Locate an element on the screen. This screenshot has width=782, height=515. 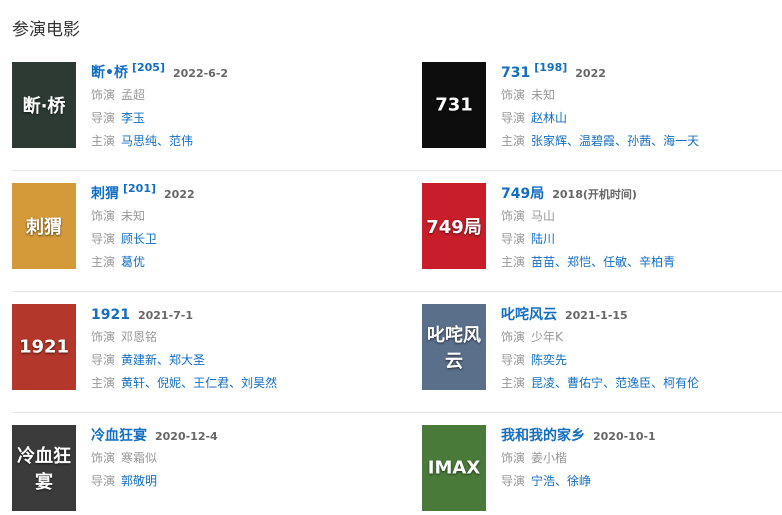
cast-link: 王仁君 is located at coordinates (211, 383).